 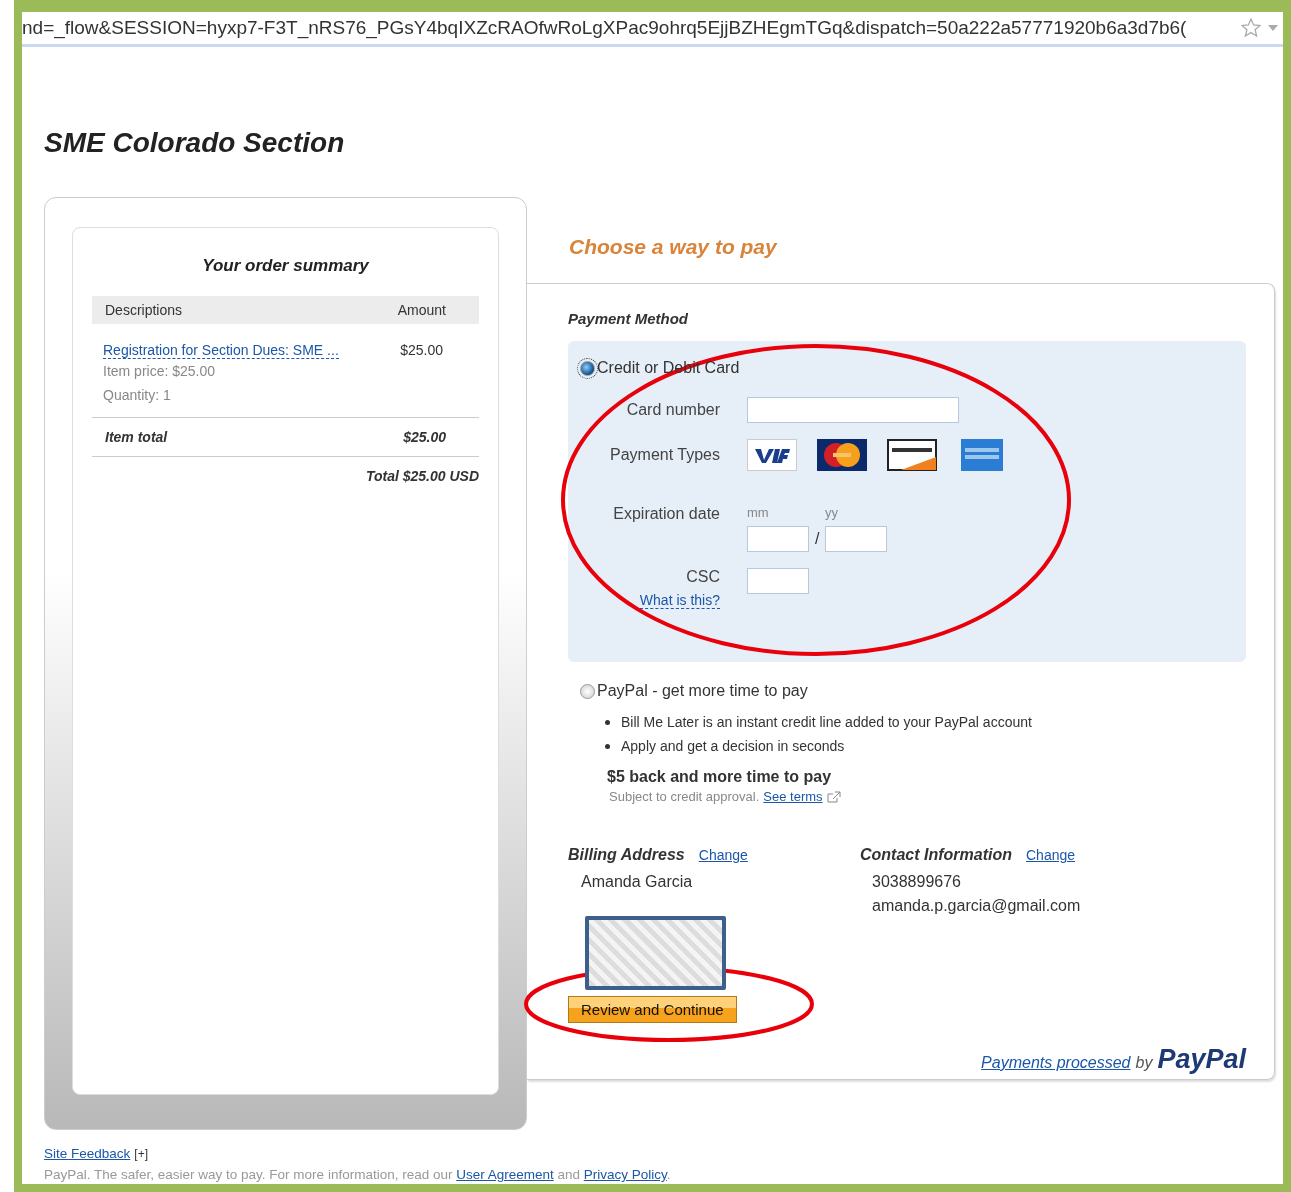 What do you see at coordinates (856, 539) in the screenshot?
I see `year-field` at bounding box center [856, 539].